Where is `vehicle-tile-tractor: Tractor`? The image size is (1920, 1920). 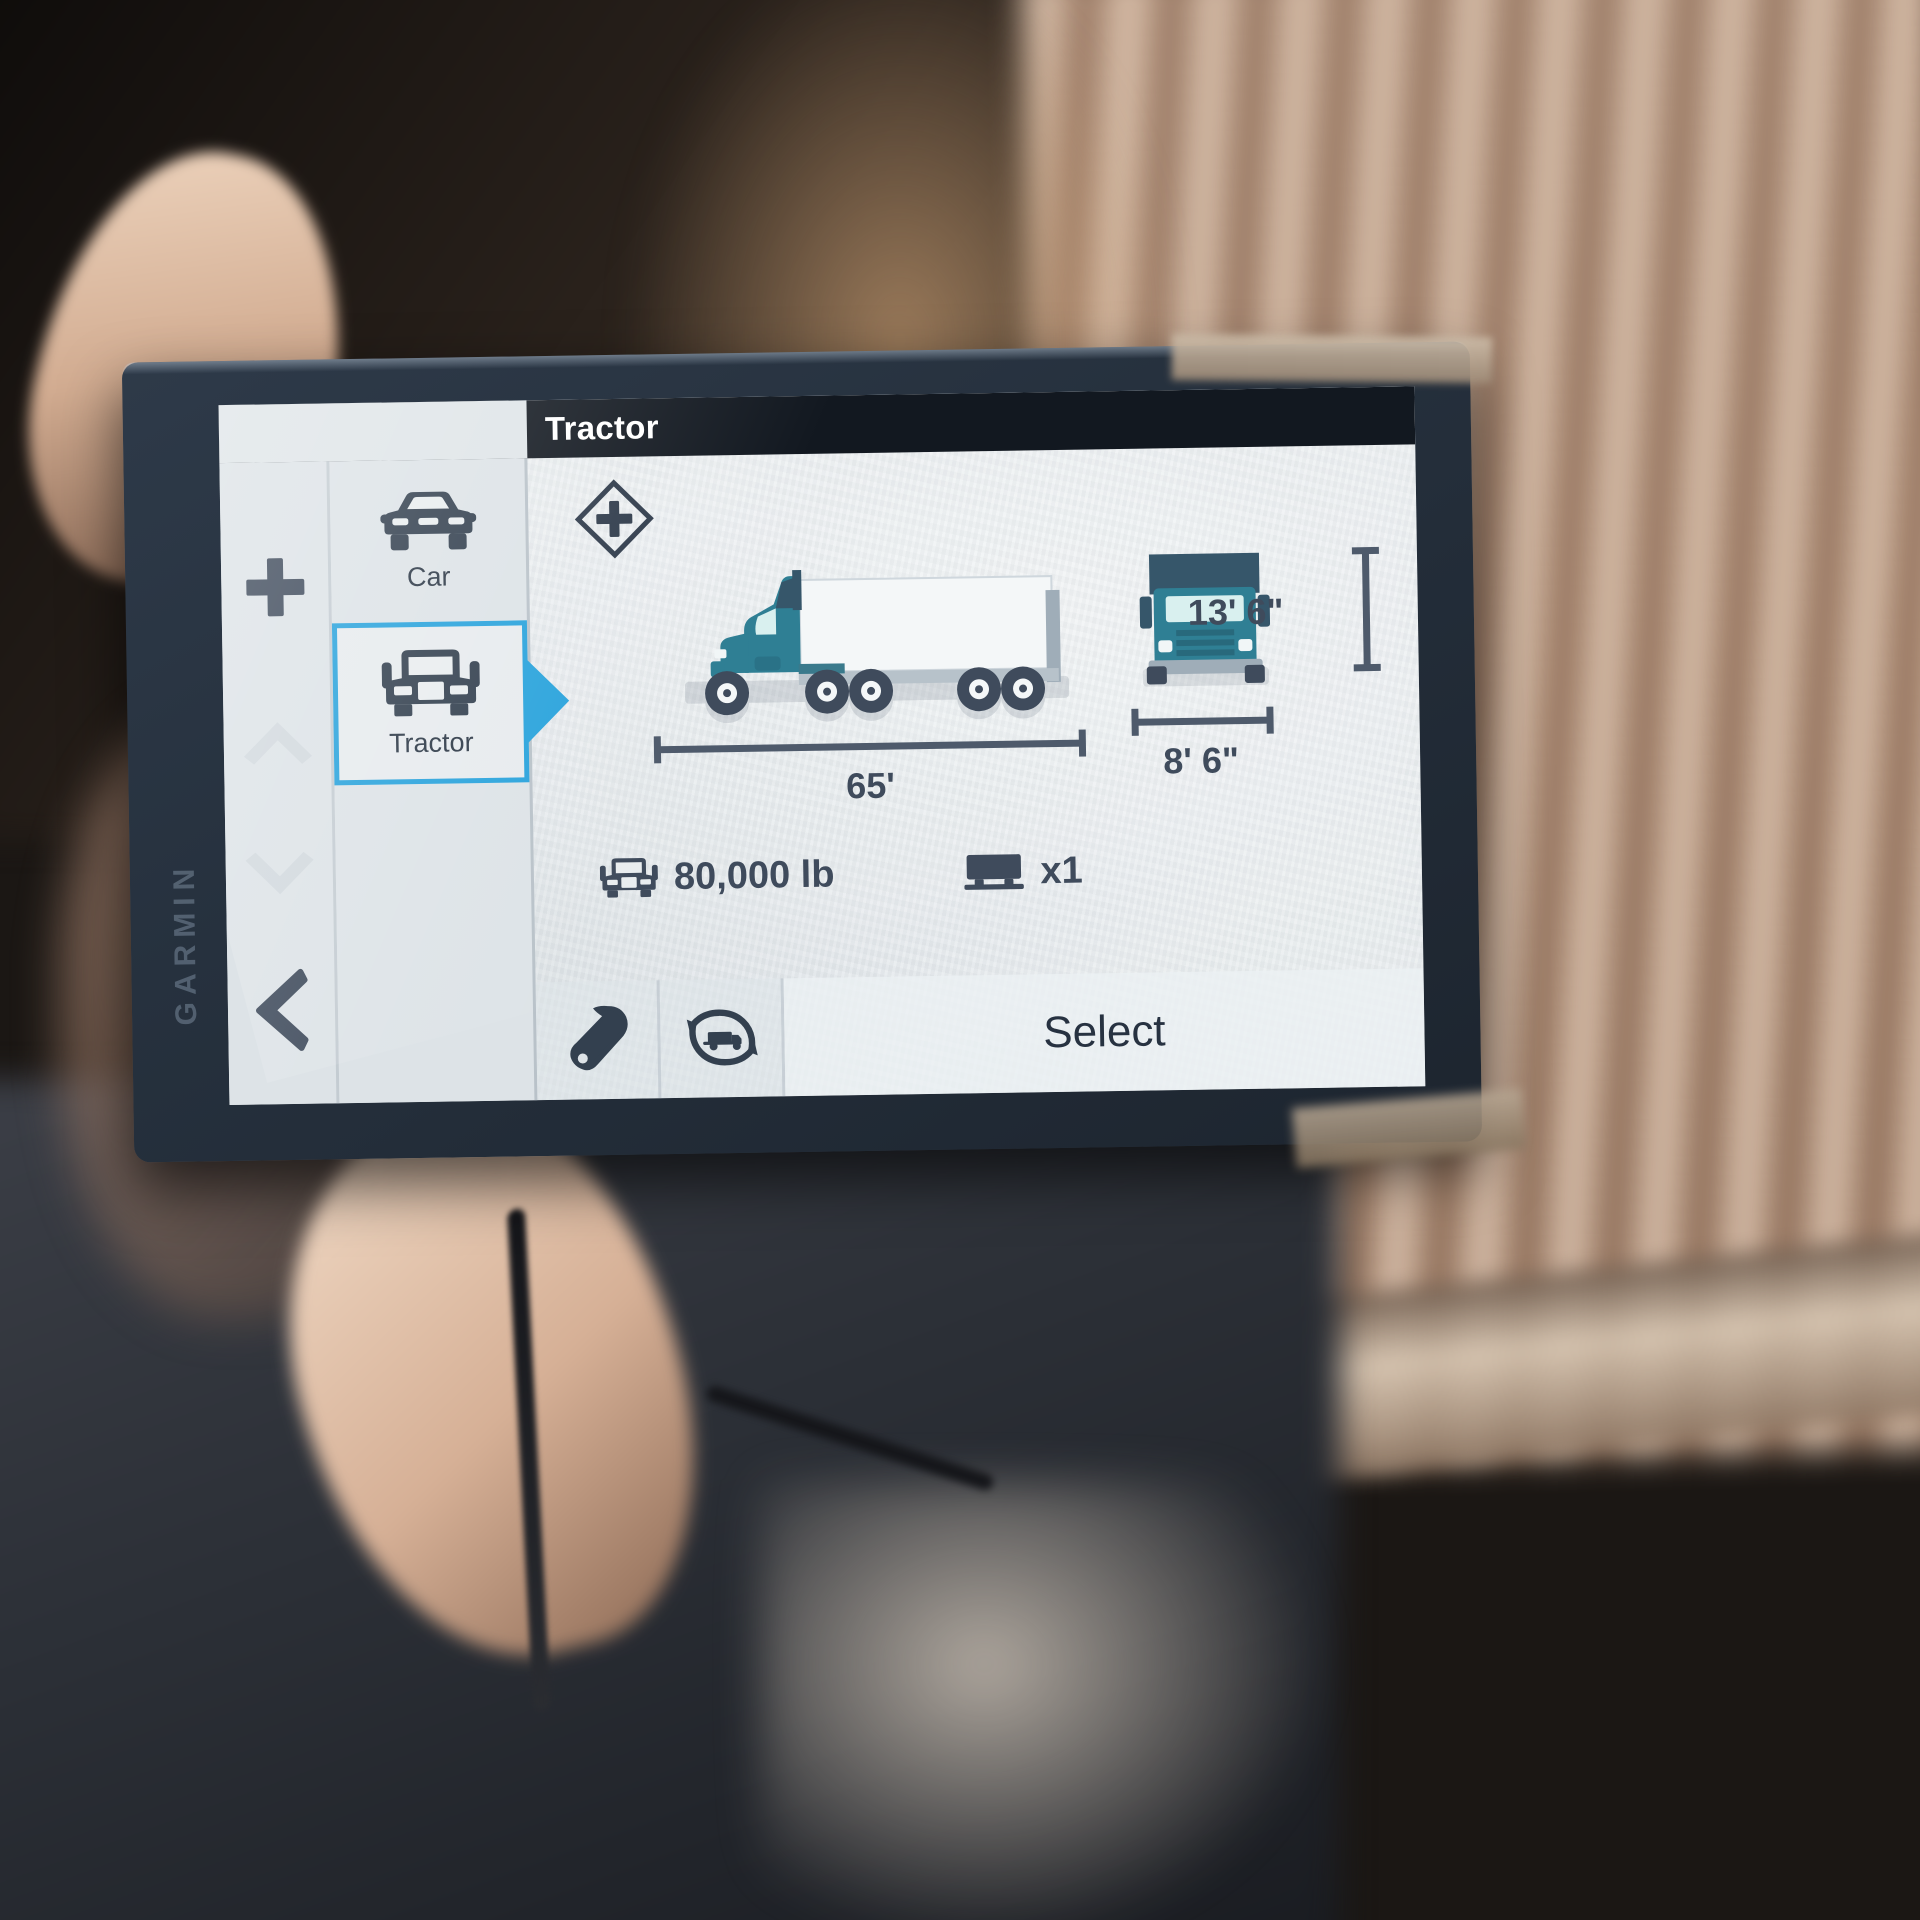 vehicle-tile-tractor: Tractor is located at coordinates (450, 703).